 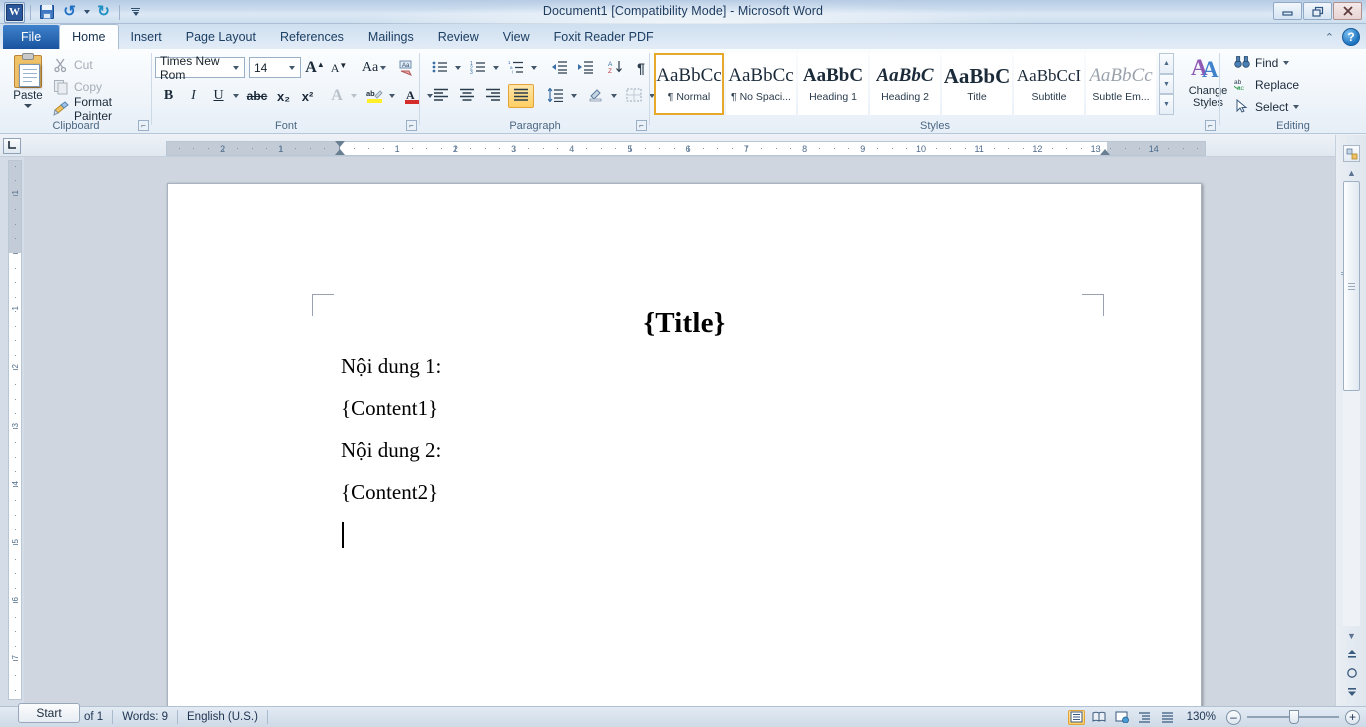 What do you see at coordinates (1287, 11) in the screenshot?
I see `minimize-button` at bounding box center [1287, 11].